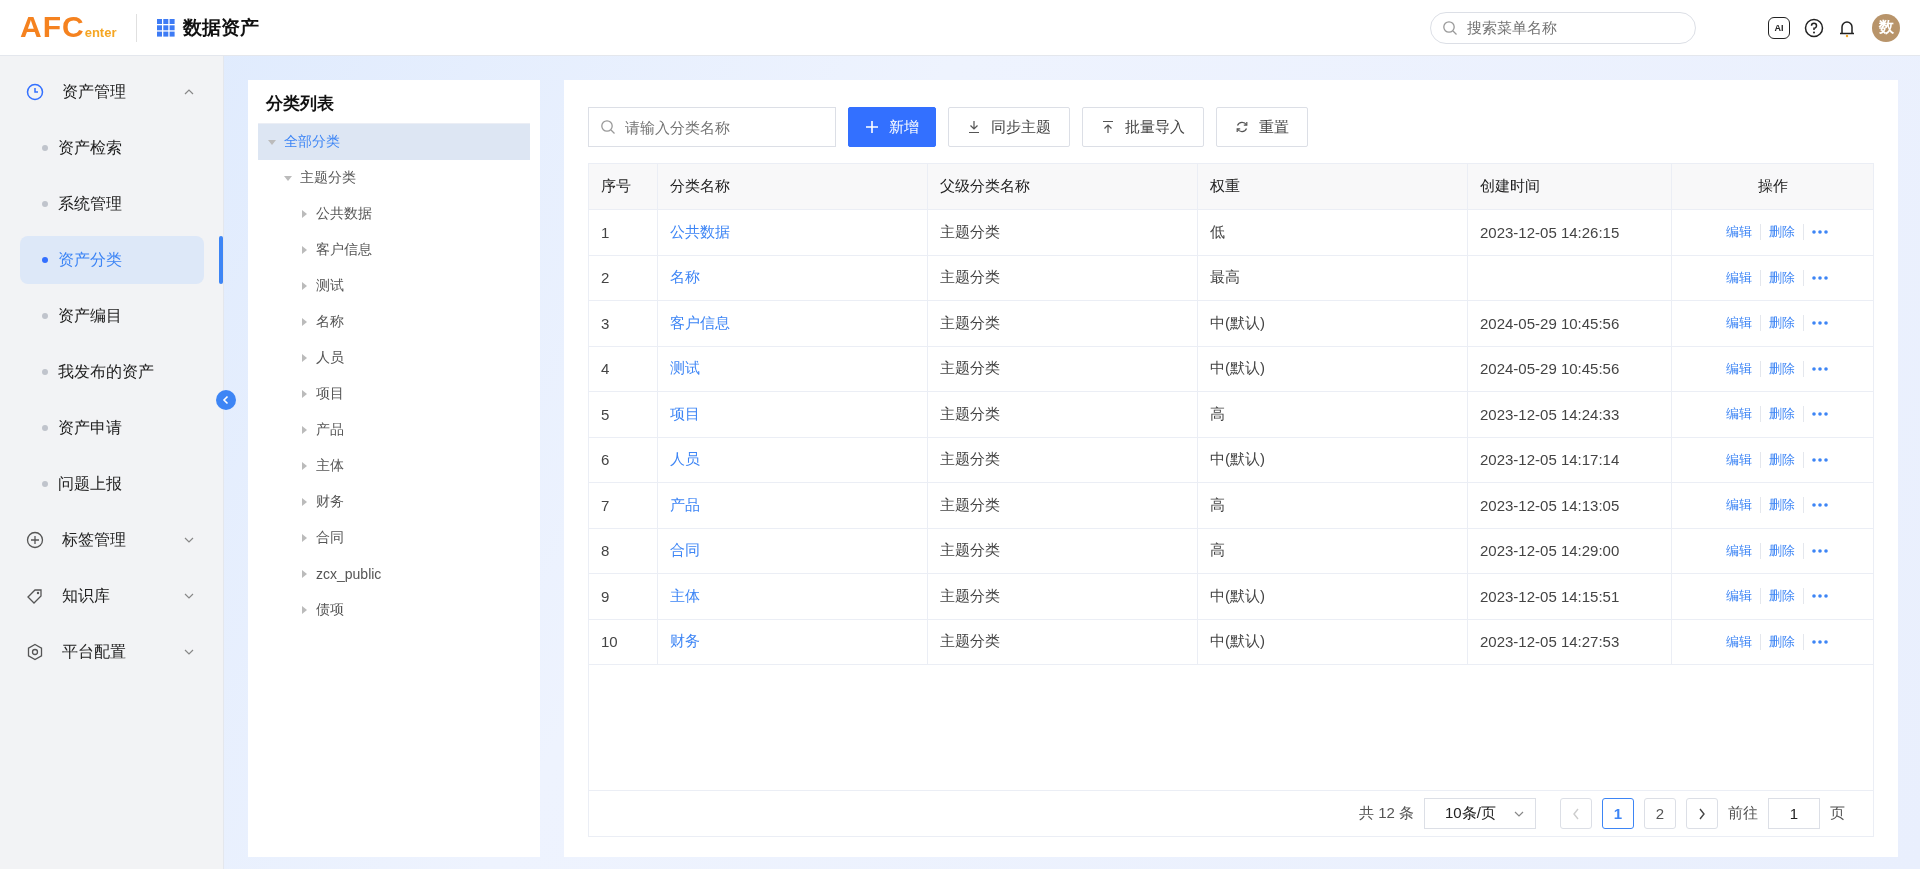  I want to click on table-cell: 7, so click(623, 505).